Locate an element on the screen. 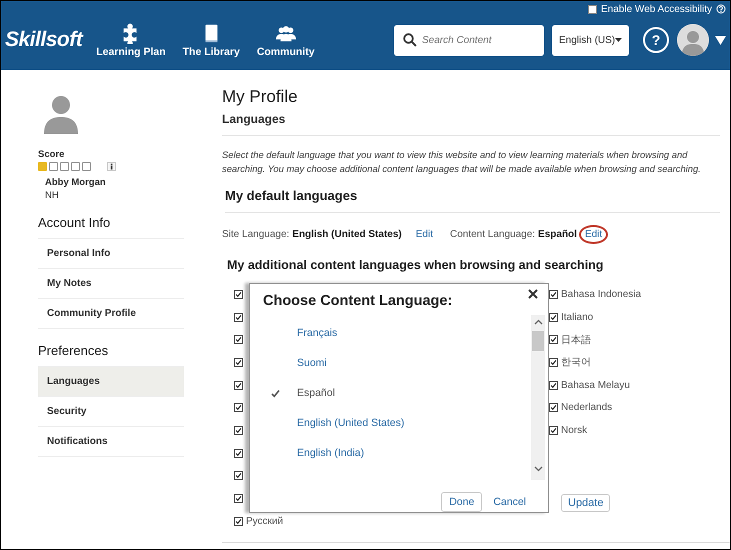 The height and width of the screenshot is (550, 731). language-option: 한국어 is located at coordinates (576, 362).